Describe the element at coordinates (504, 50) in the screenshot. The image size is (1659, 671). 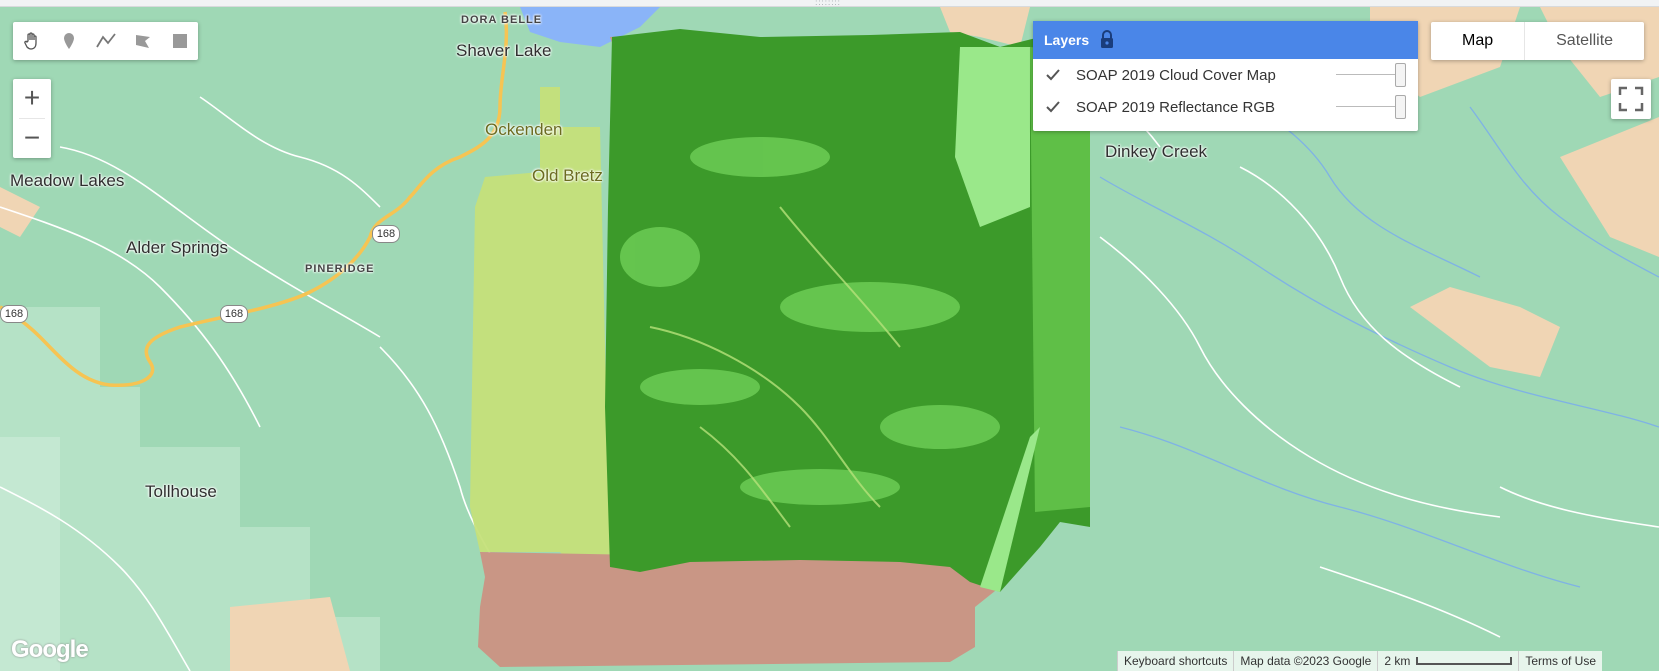
I see `place-label-shaver-lake: Shaver Lake` at that location.